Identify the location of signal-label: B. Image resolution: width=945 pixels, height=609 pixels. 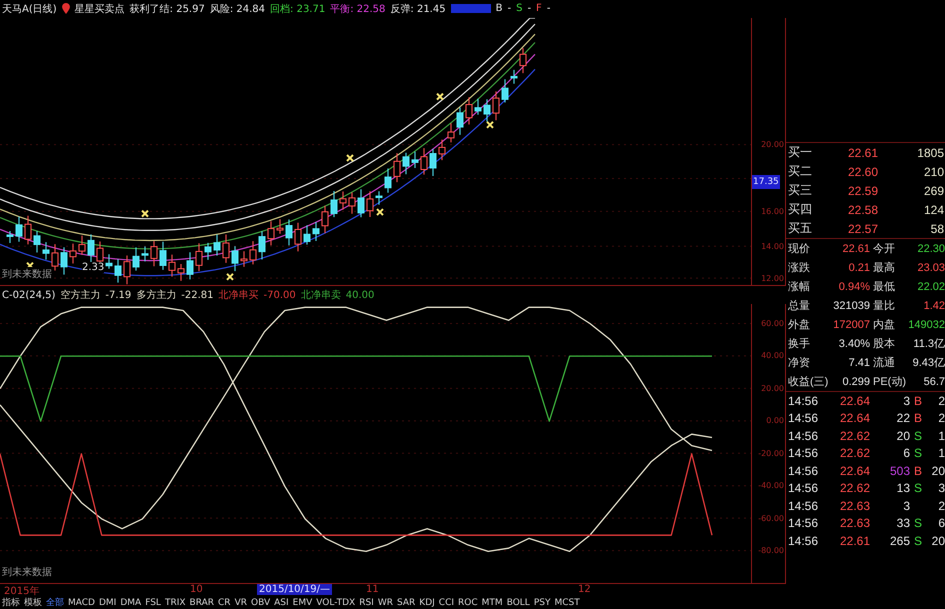
(499, 8).